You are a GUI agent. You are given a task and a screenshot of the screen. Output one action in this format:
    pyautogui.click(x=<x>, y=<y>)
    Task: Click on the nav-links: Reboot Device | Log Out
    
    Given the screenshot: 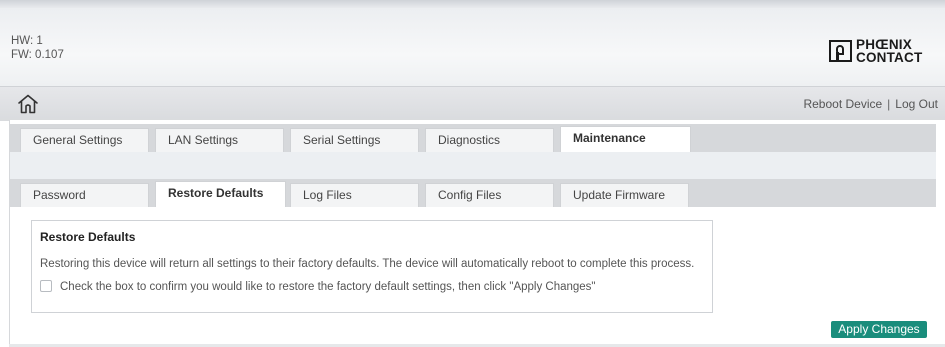 What is the action you would take?
    pyautogui.click(x=870, y=104)
    